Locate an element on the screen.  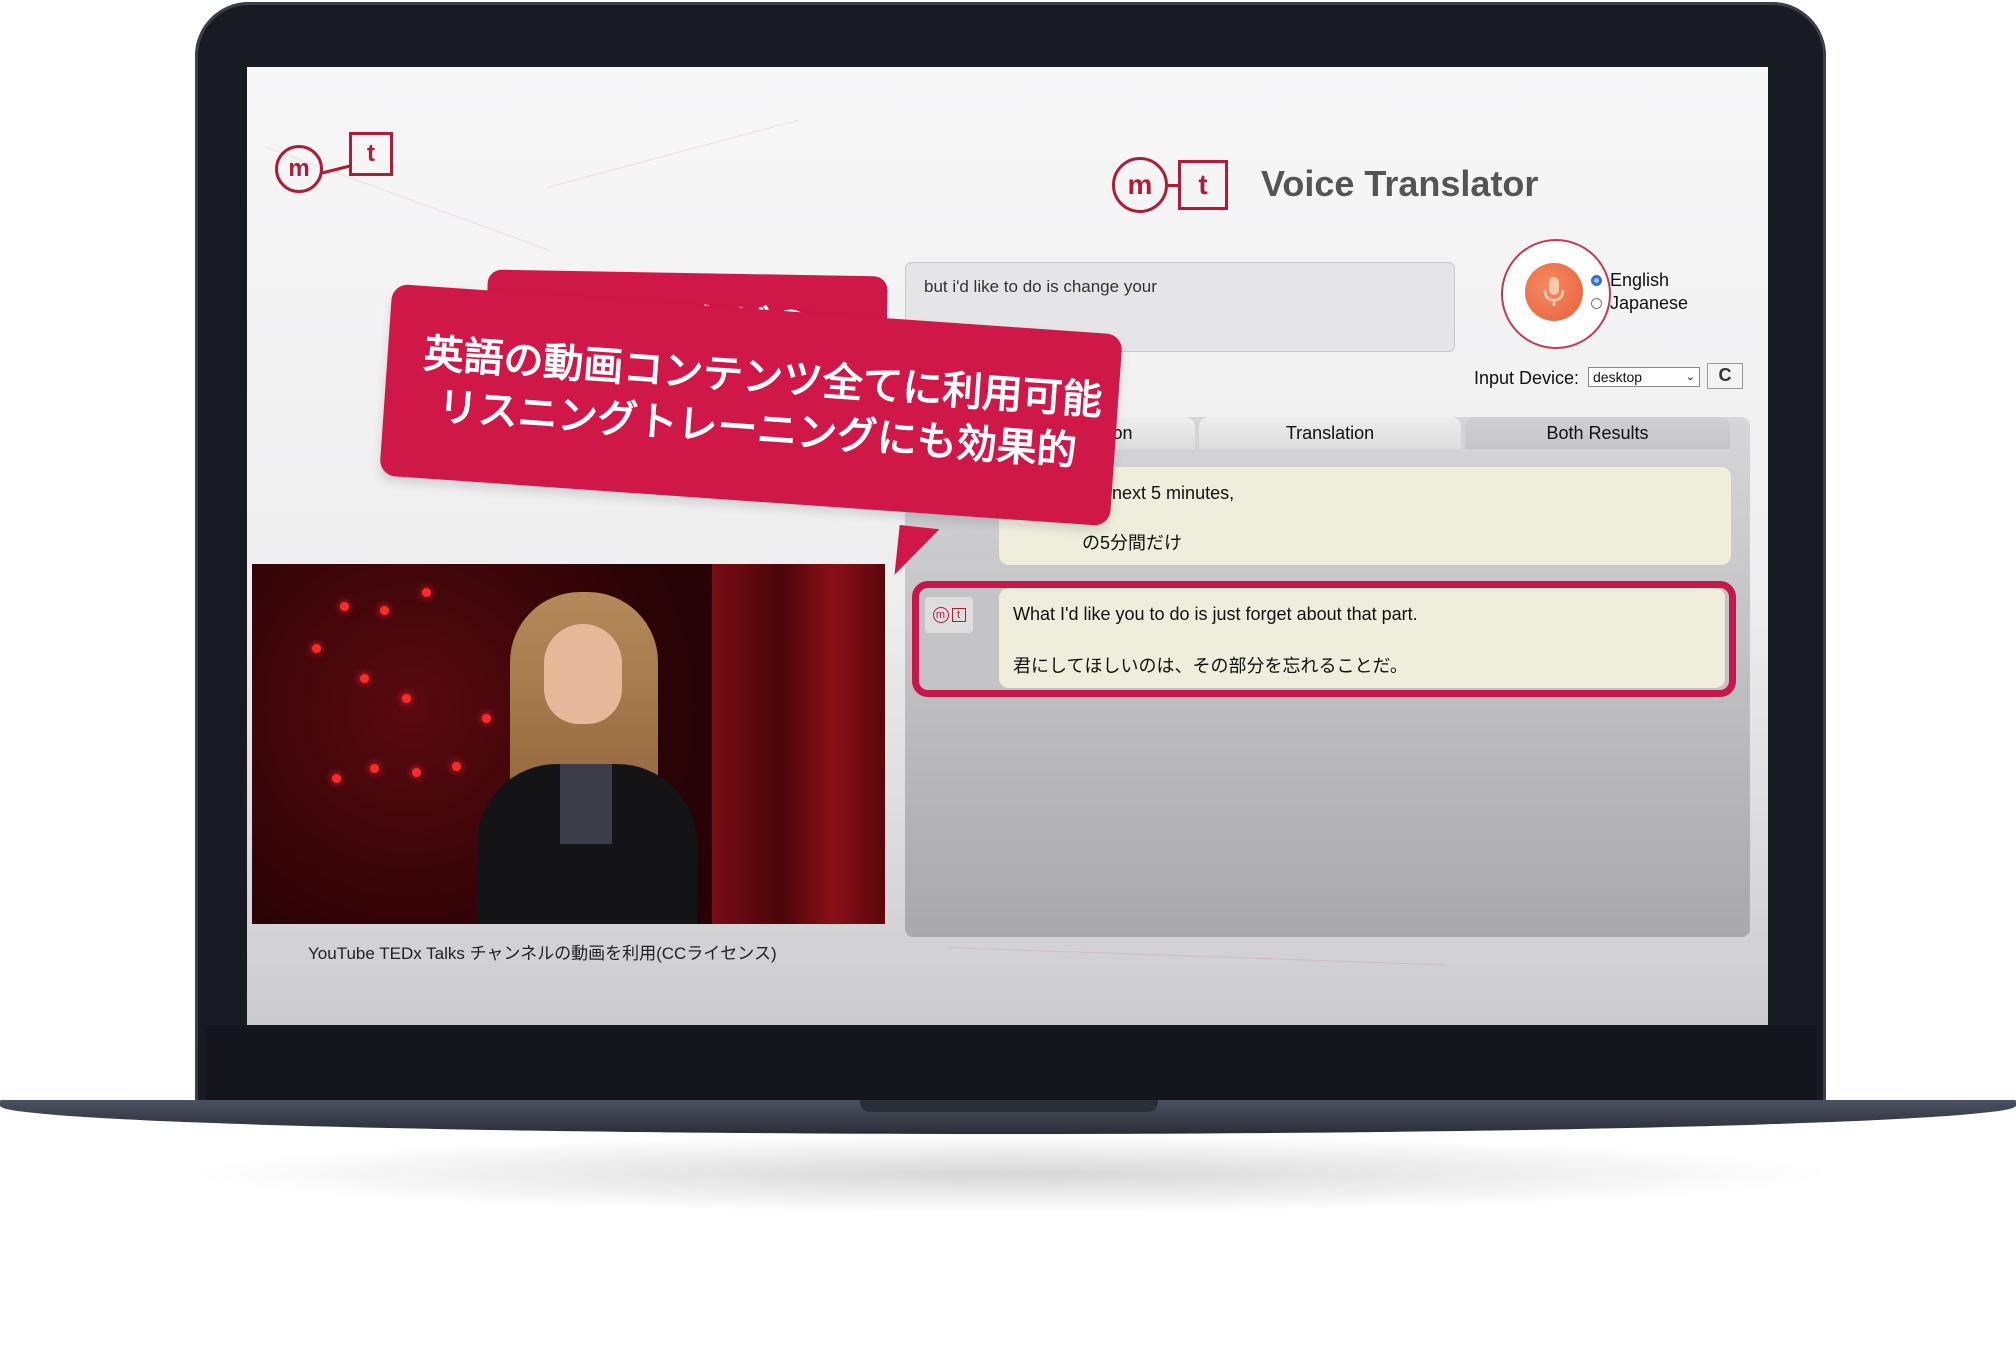
app-title: Voice Translator is located at coordinates (1400, 183).